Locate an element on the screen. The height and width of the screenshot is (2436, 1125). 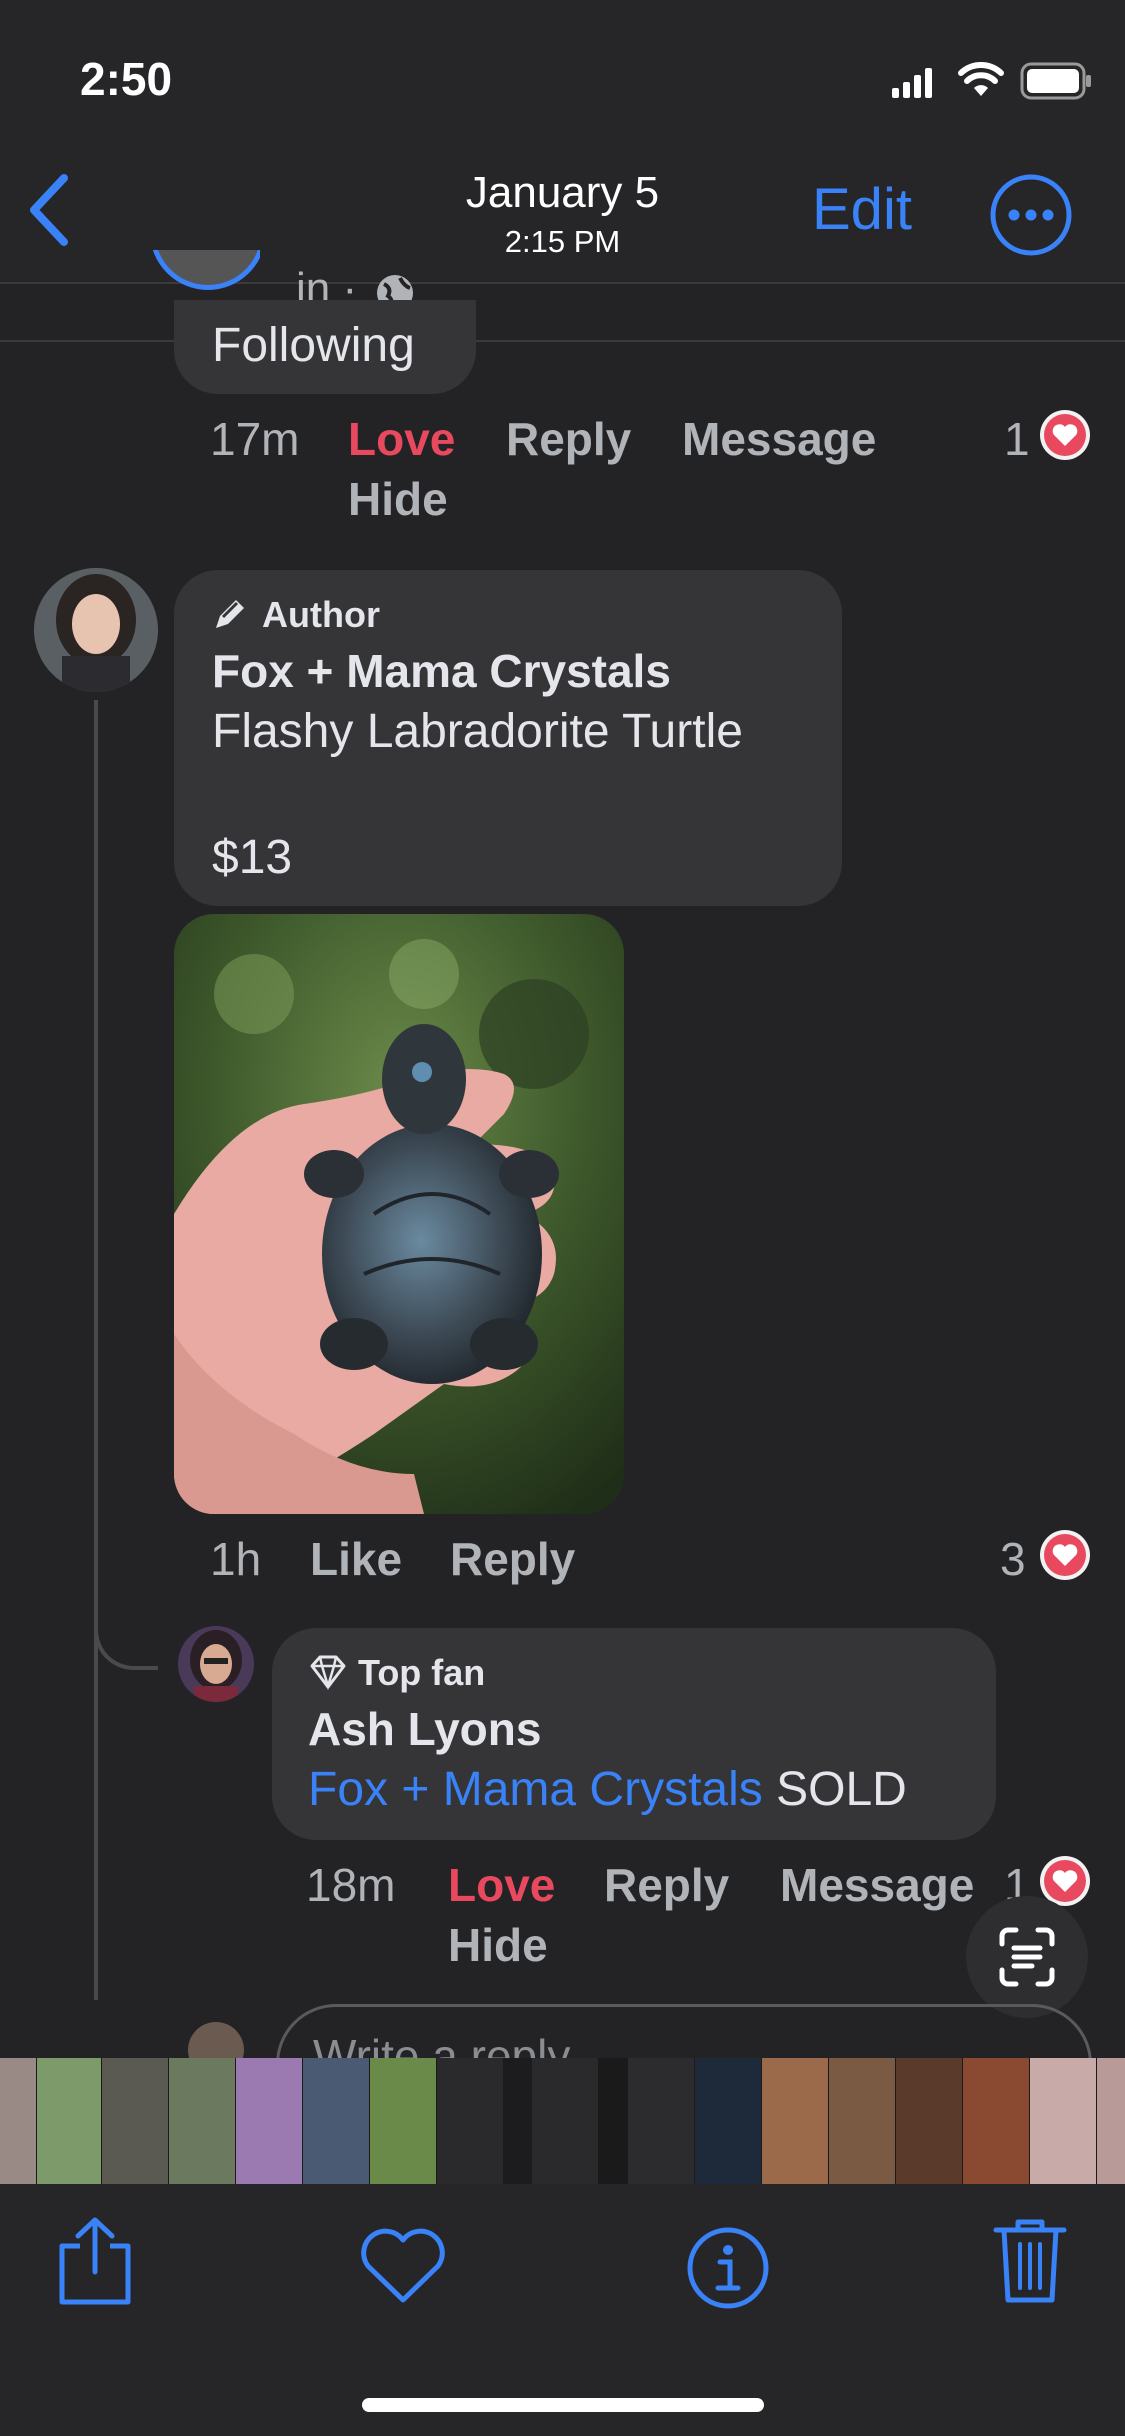
wifi-icon is located at coordinates (981, 79).